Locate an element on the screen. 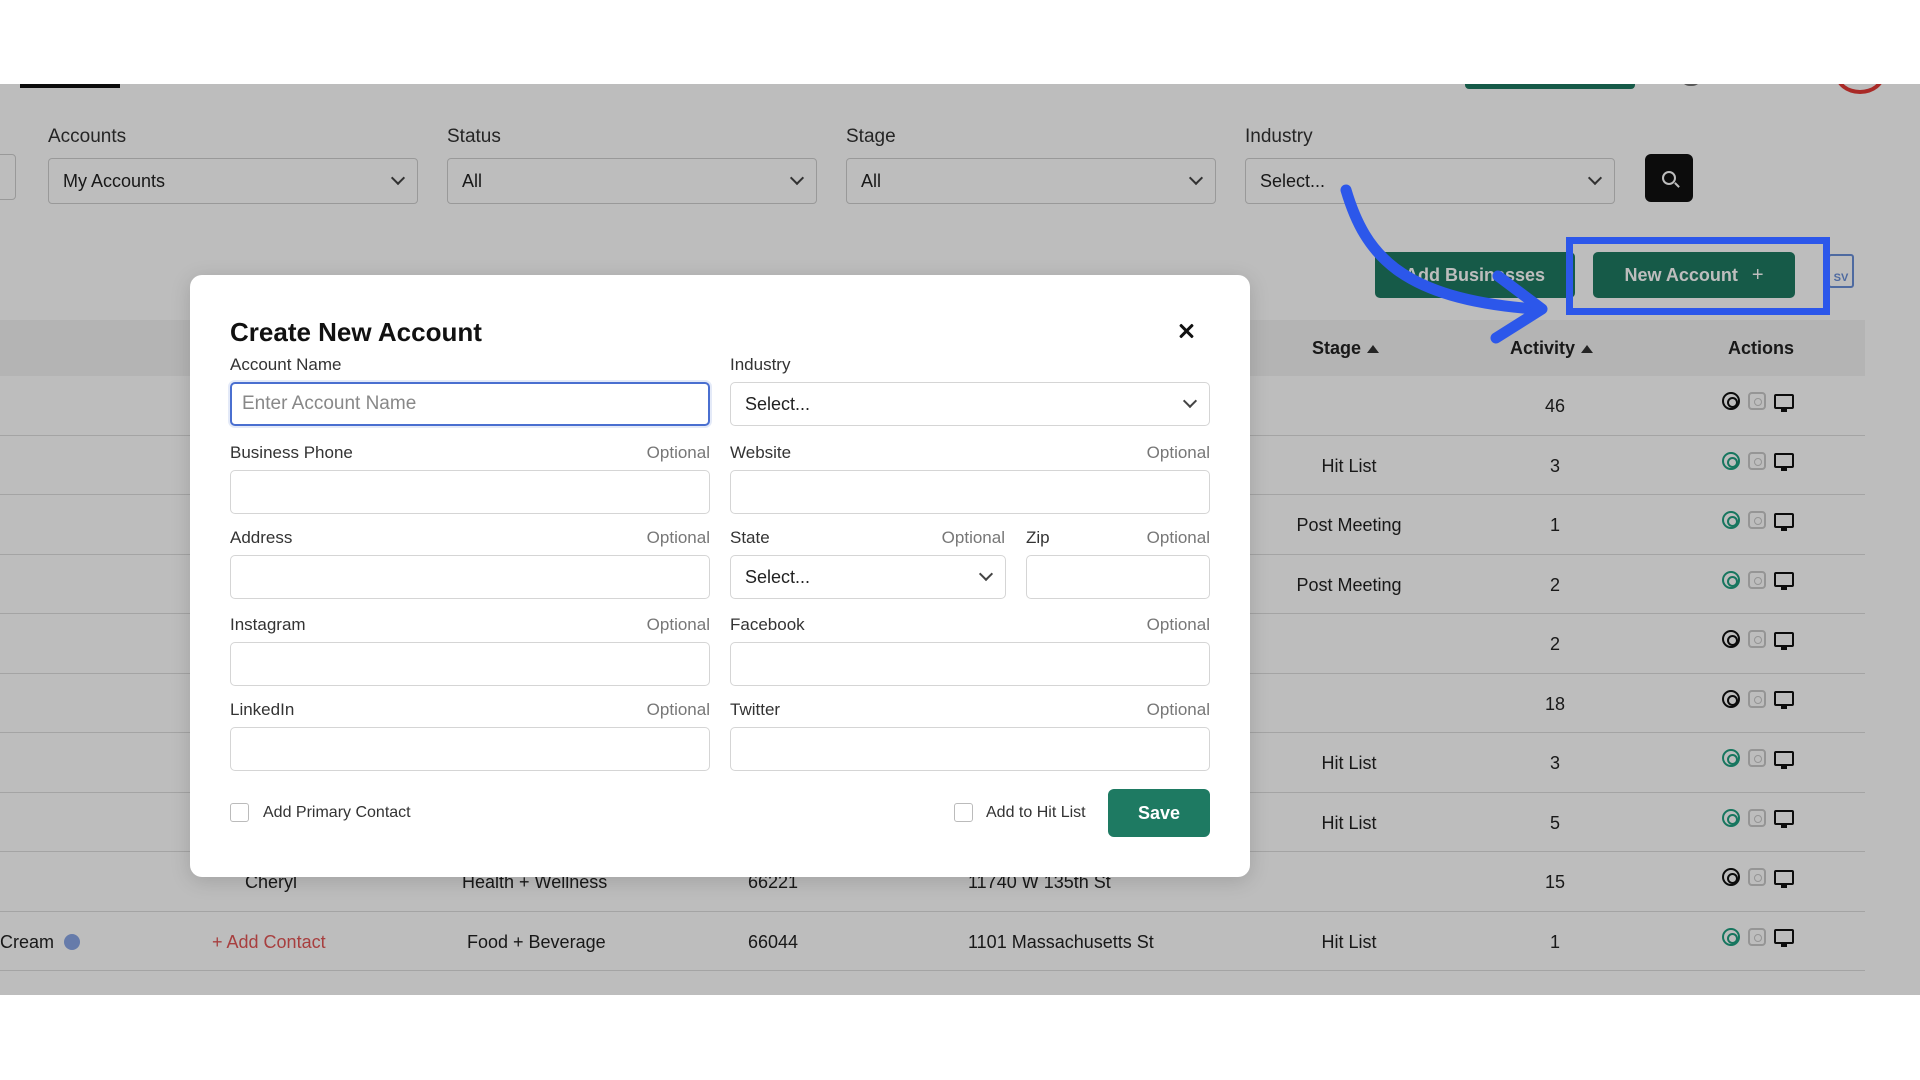 This screenshot has height=1080, width=1920. zip-label: Zip is located at coordinates (1038, 537).